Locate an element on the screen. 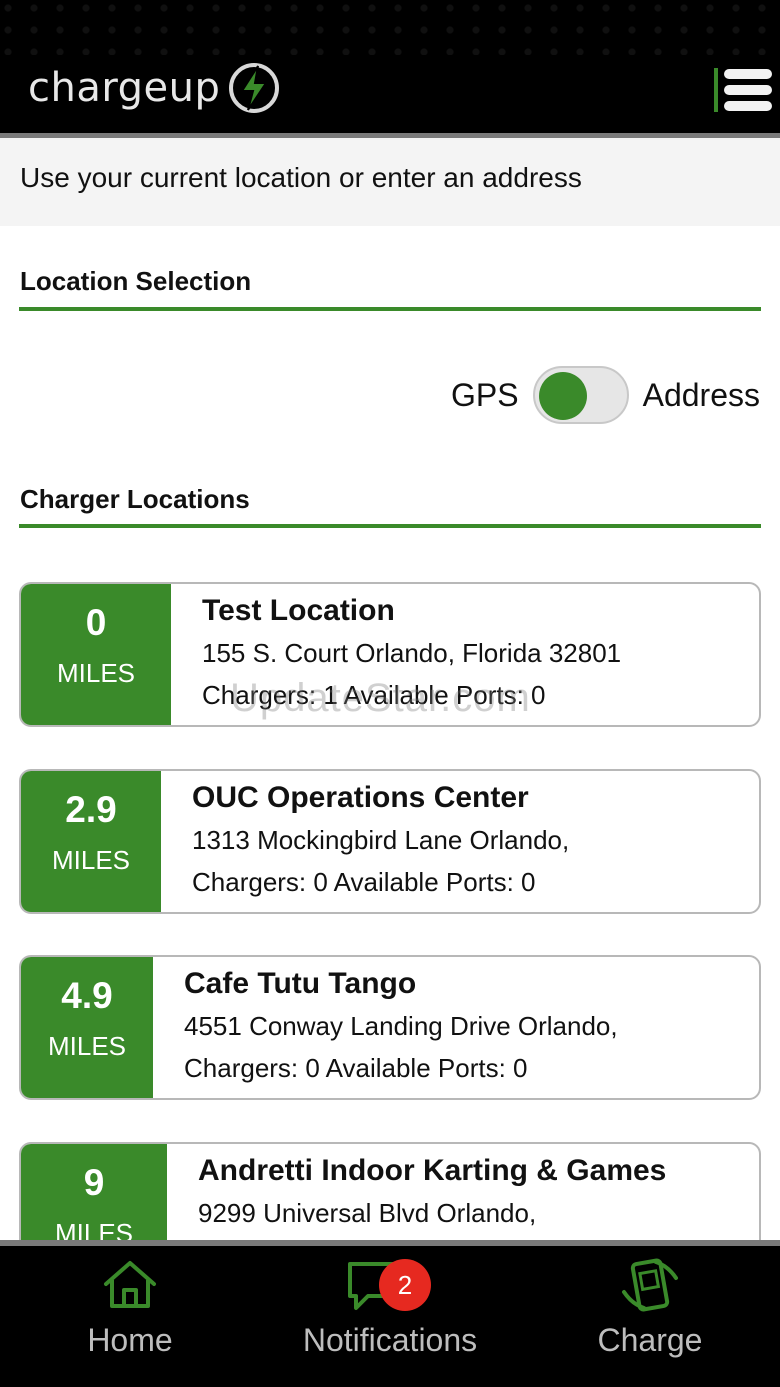  distance-value: 0 is located at coordinates (96, 622).